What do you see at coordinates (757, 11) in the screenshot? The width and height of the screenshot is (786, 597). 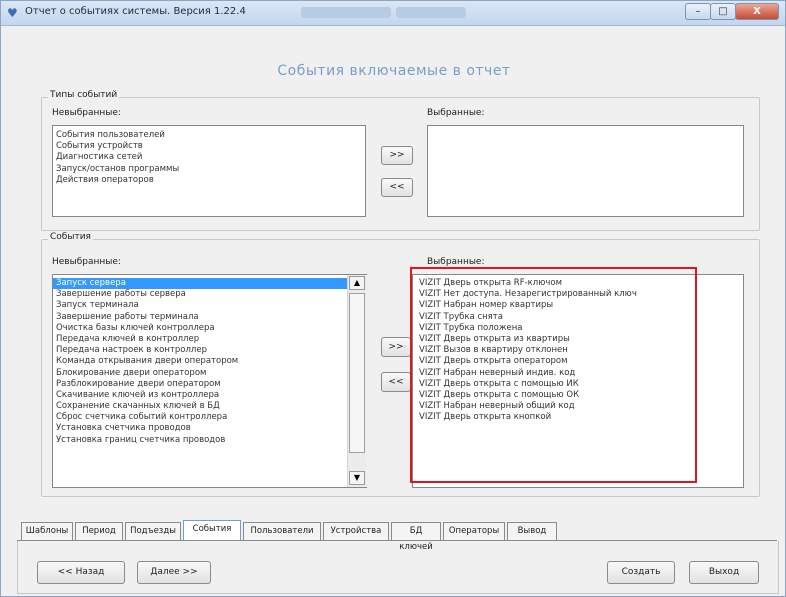 I see `close-button: X` at bounding box center [757, 11].